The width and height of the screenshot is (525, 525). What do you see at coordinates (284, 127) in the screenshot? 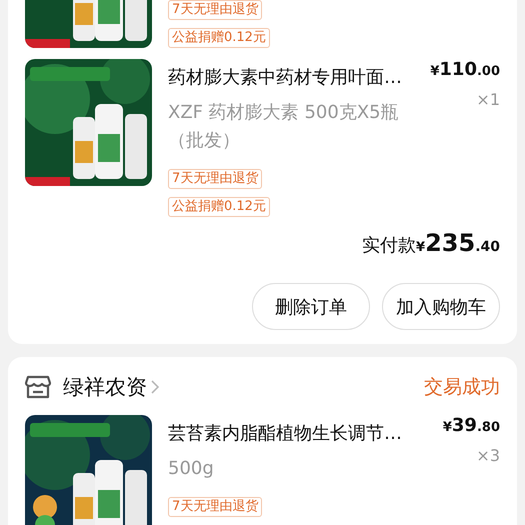
I see `product-spec: XZF 药材膨大素 500克X5瓶（批发）` at bounding box center [284, 127].